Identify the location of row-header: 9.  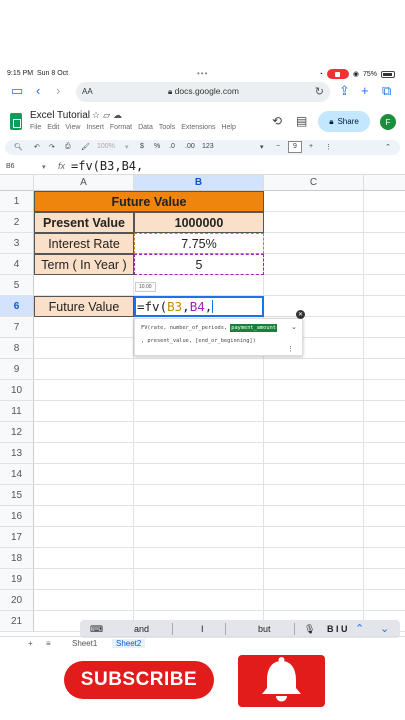
(17, 369).